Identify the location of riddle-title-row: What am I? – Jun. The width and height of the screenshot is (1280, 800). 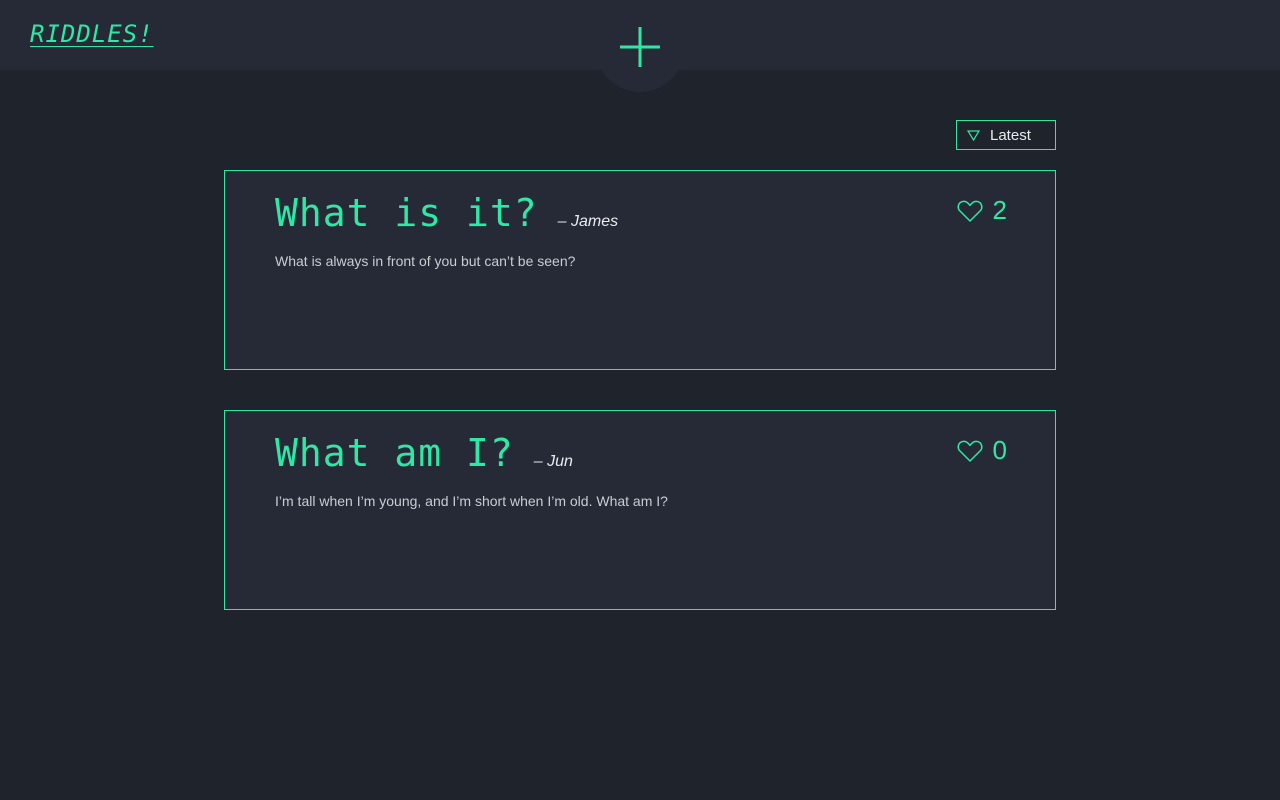
(424, 453).